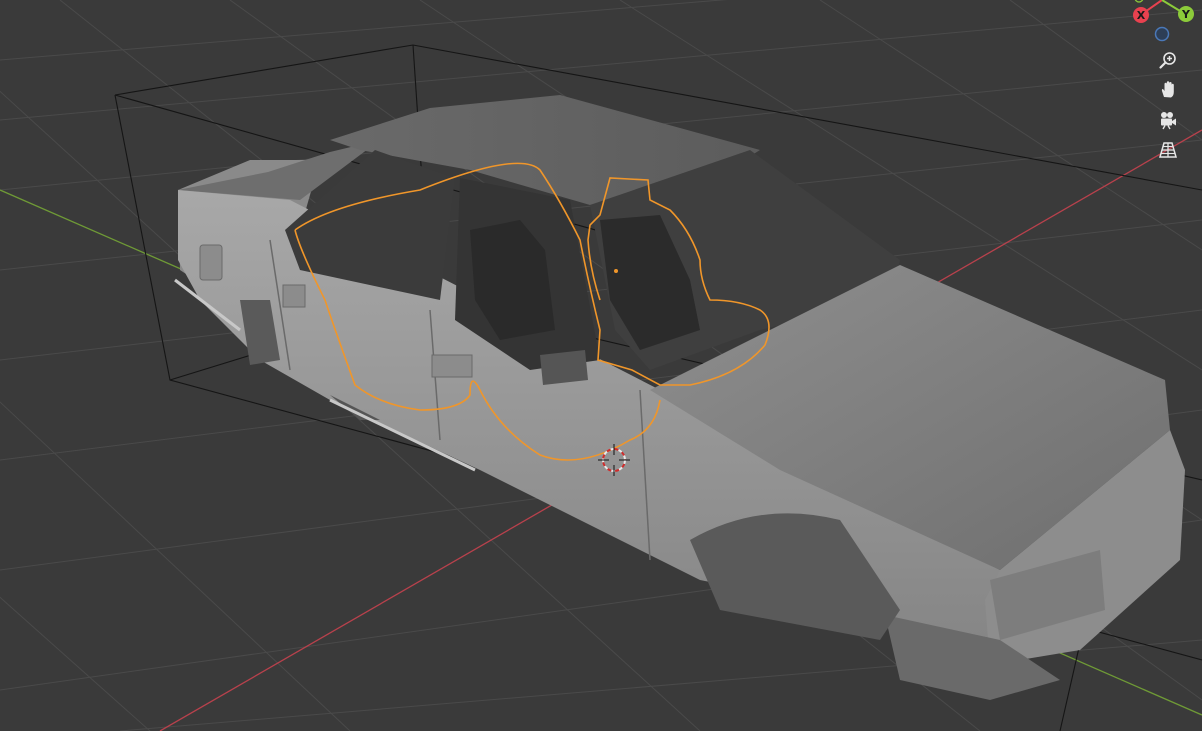  I want to click on perspective-toggle-button, so click(1167, 149).